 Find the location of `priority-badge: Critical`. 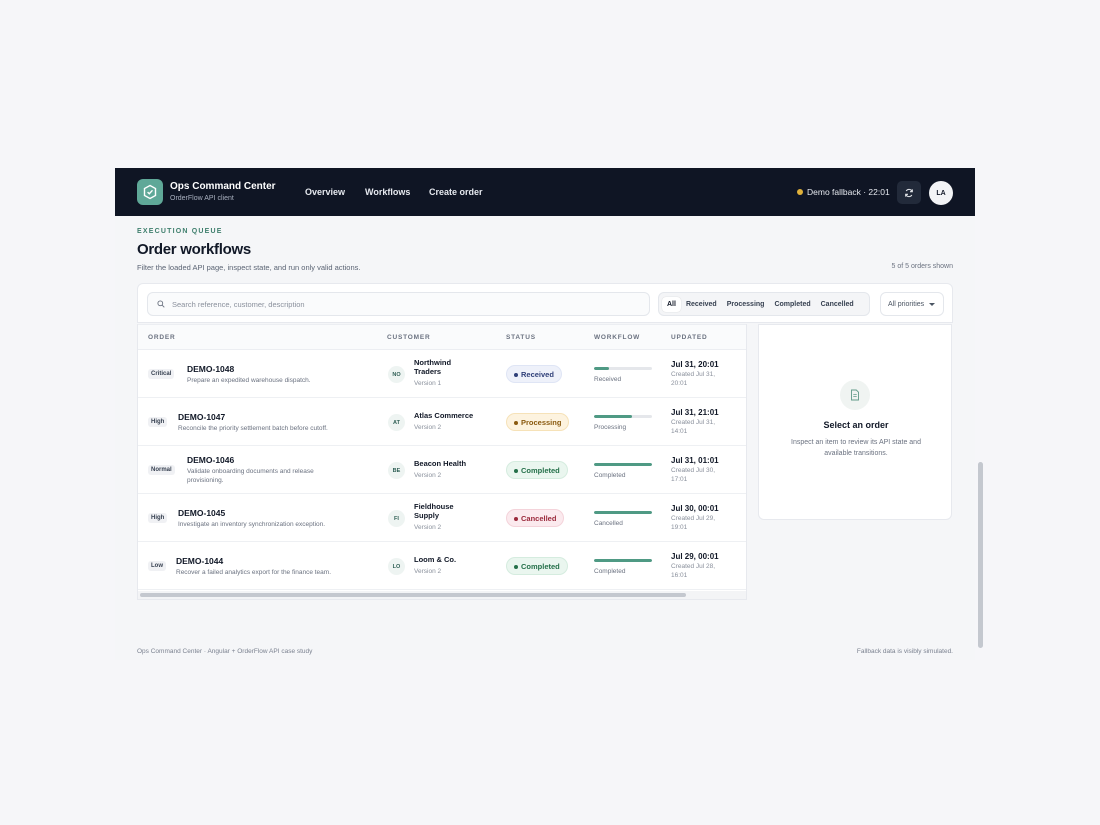

priority-badge: Critical is located at coordinates (161, 374).